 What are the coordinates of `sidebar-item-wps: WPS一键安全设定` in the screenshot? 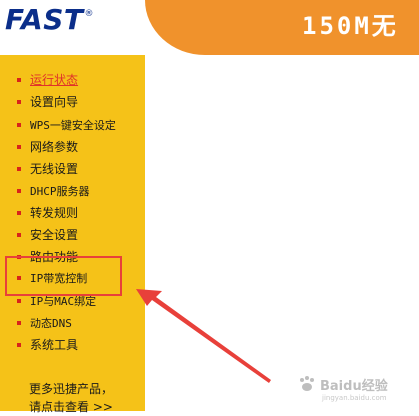 It's located at (66, 125).